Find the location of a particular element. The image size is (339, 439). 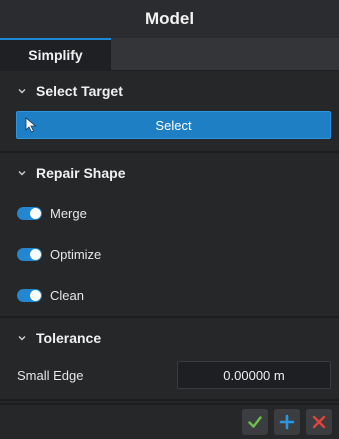

select-button-label: Select is located at coordinates (173, 125).